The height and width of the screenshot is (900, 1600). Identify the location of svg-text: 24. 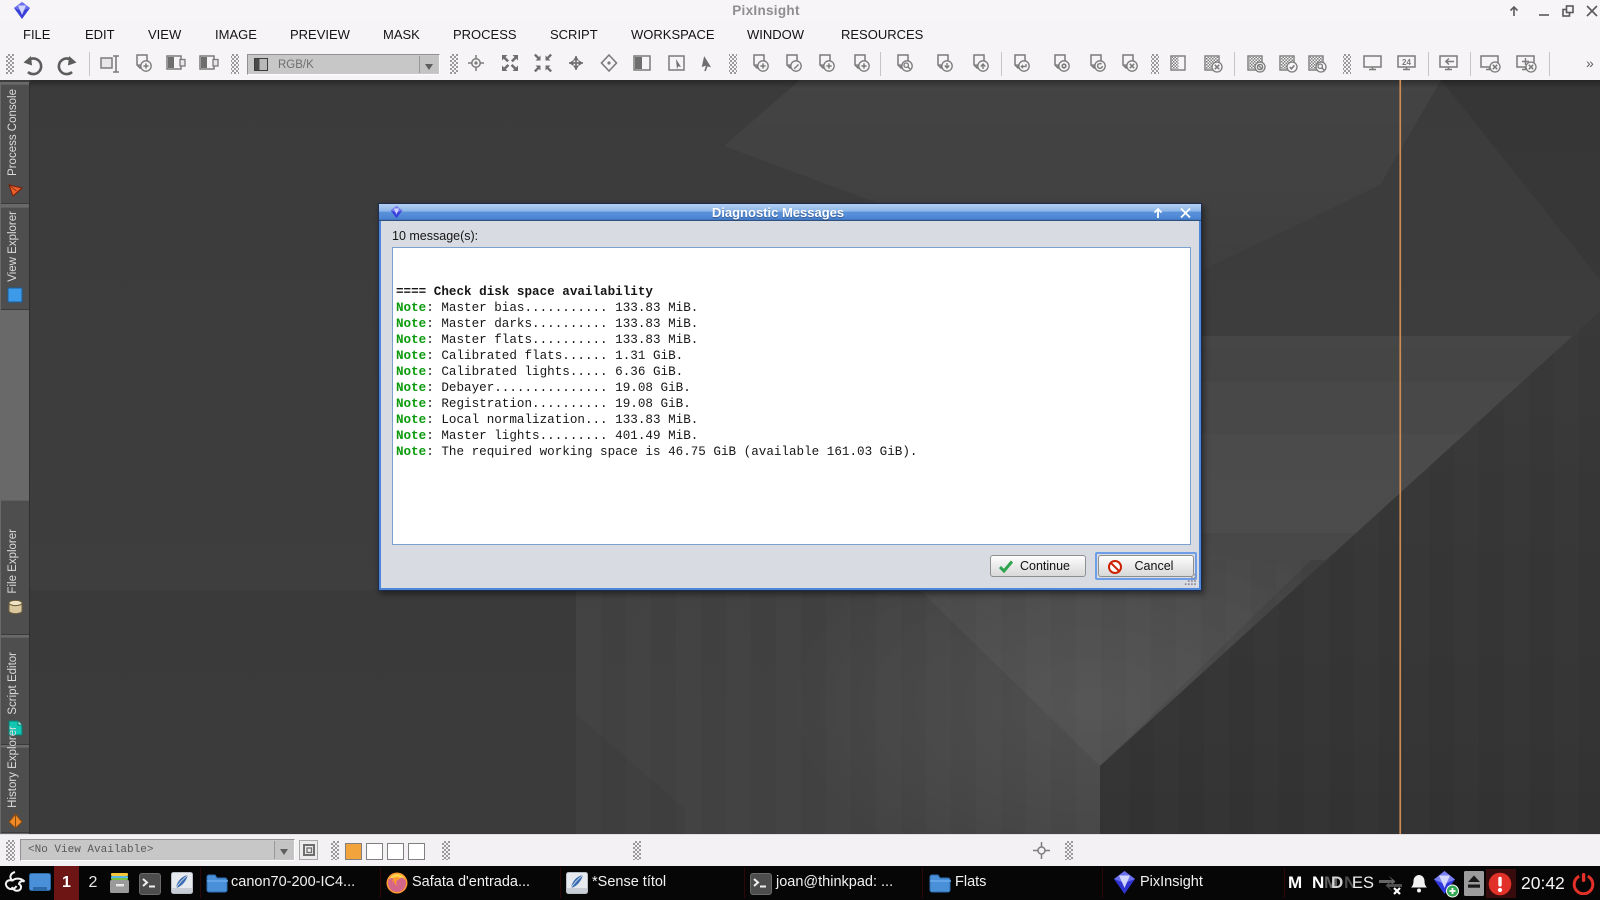
(1406, 62).